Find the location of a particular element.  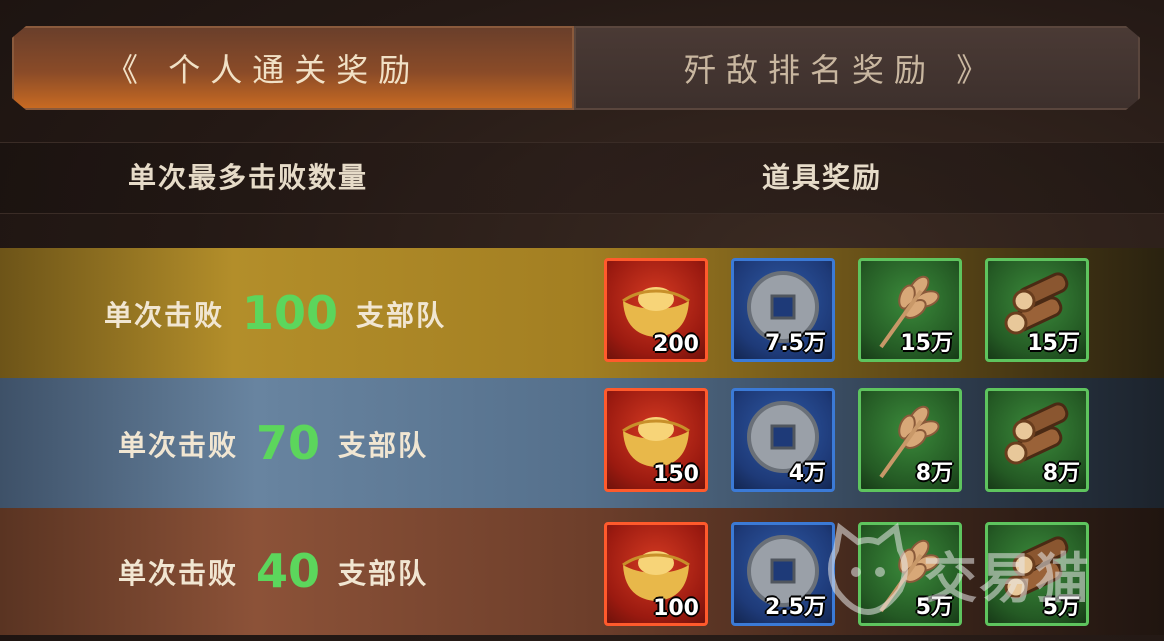

double-chevron-left-icon: 《 is located at coordinates (127, 70).